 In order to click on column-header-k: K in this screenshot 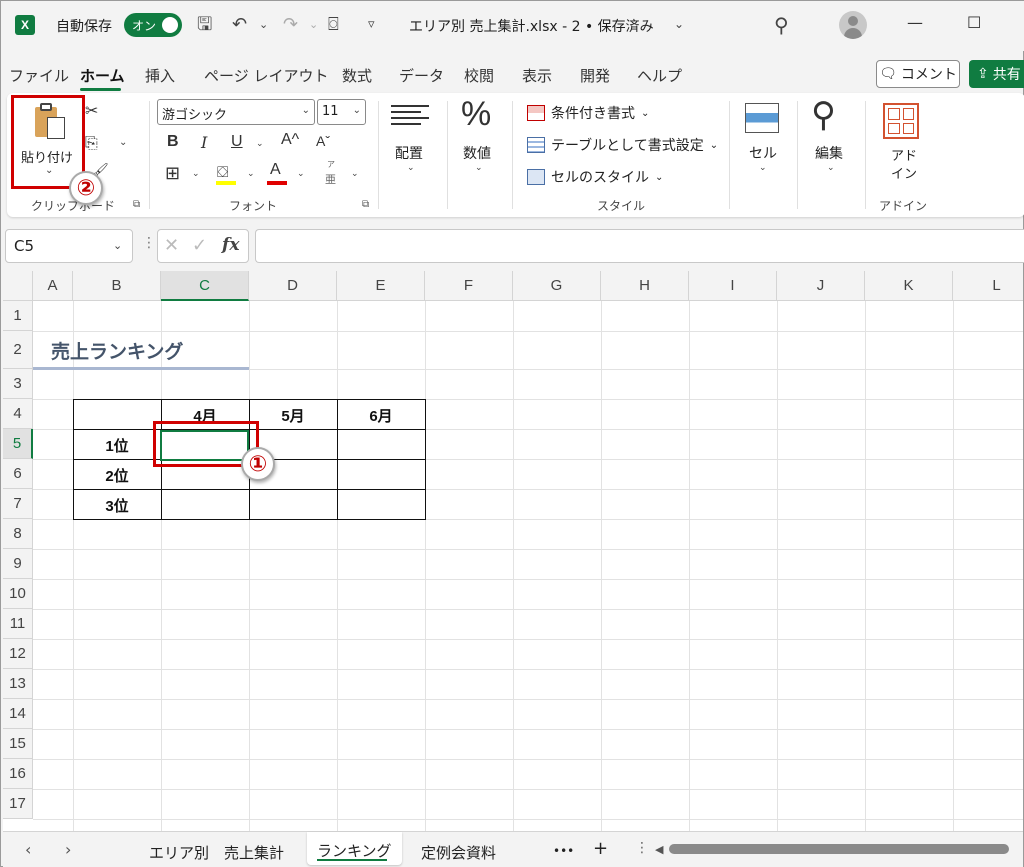, I will do `click(909, 286)`.